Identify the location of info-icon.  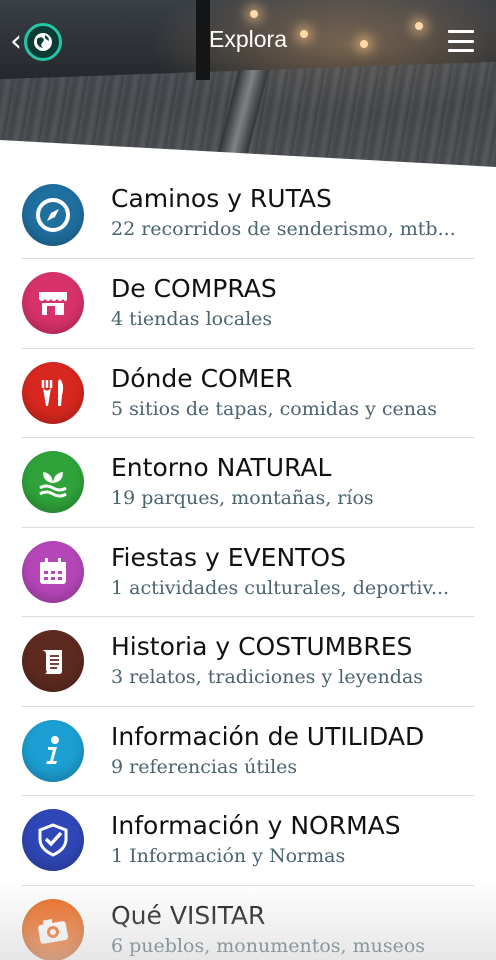
(53, 750).